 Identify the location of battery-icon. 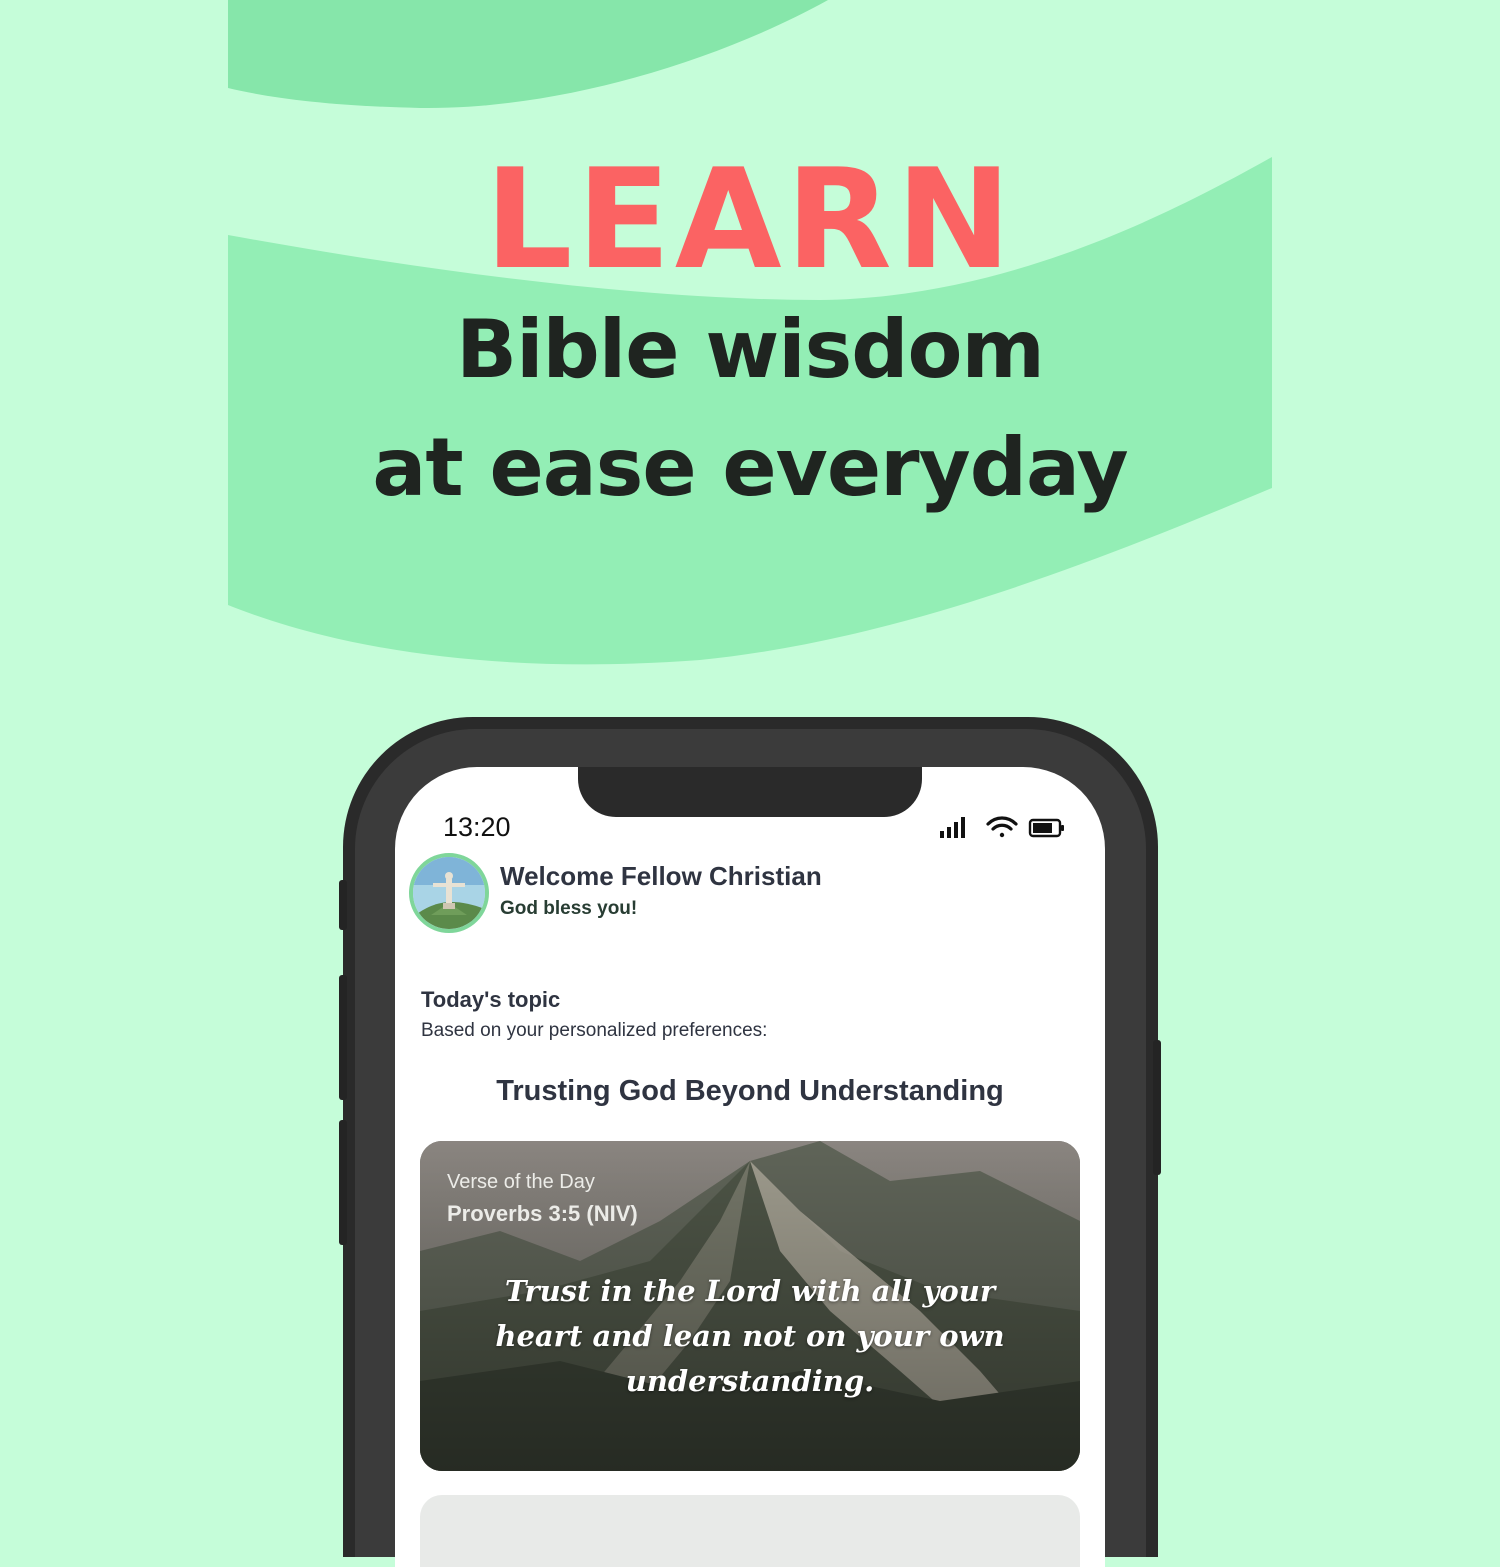
(1046, 828).